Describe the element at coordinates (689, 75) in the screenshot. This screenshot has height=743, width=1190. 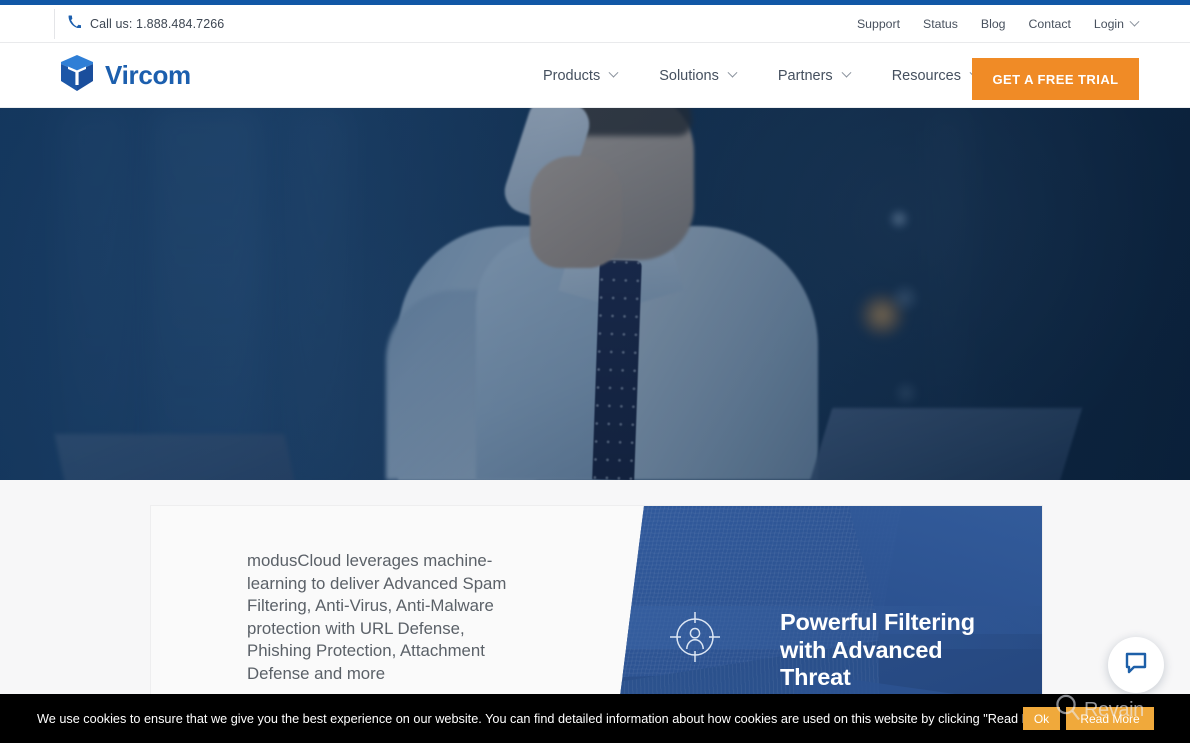
I see `nav-label-solutions: Solutions` at that location.